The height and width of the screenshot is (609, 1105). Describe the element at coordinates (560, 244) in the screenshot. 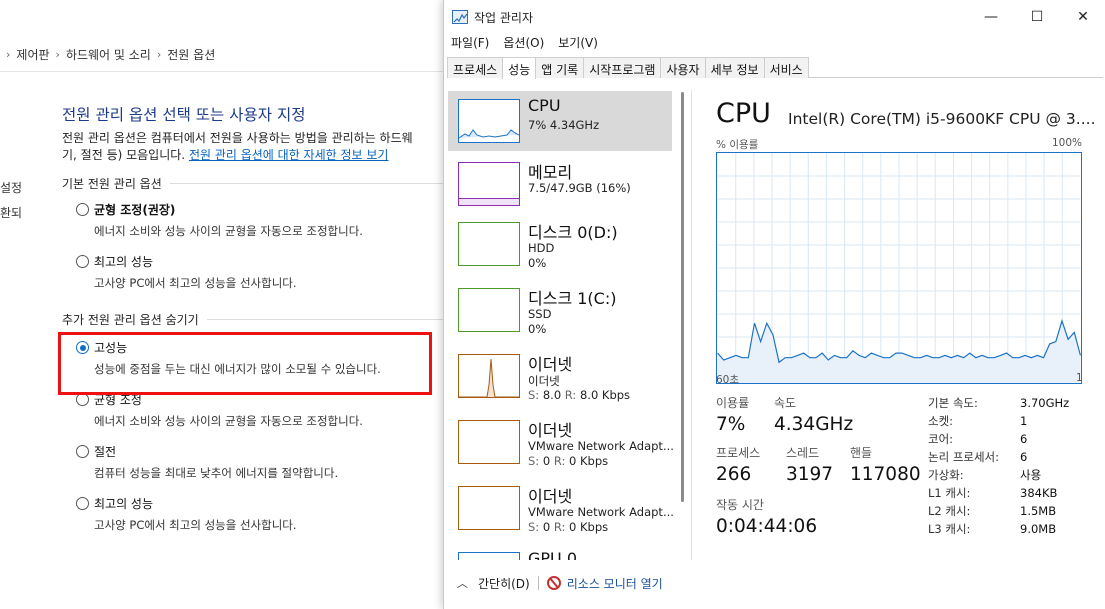

I see `resource-item-disk-0: 디스크 0(D:) HDD 0%` at that location.